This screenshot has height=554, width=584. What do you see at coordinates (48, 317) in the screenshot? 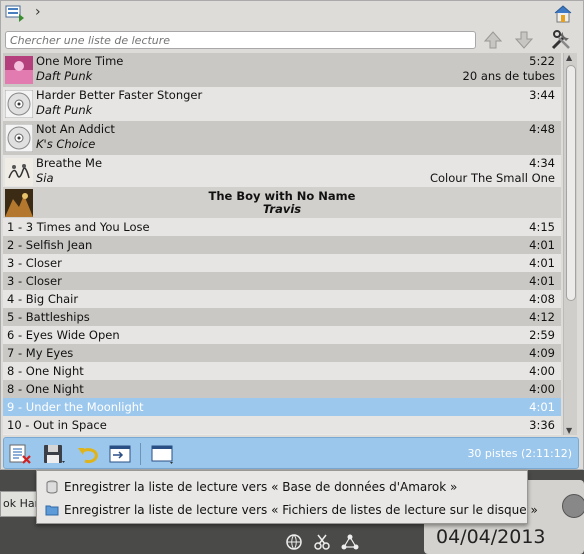
I see `row-name: 5 - Battleships` at bounding box center [48, 317].